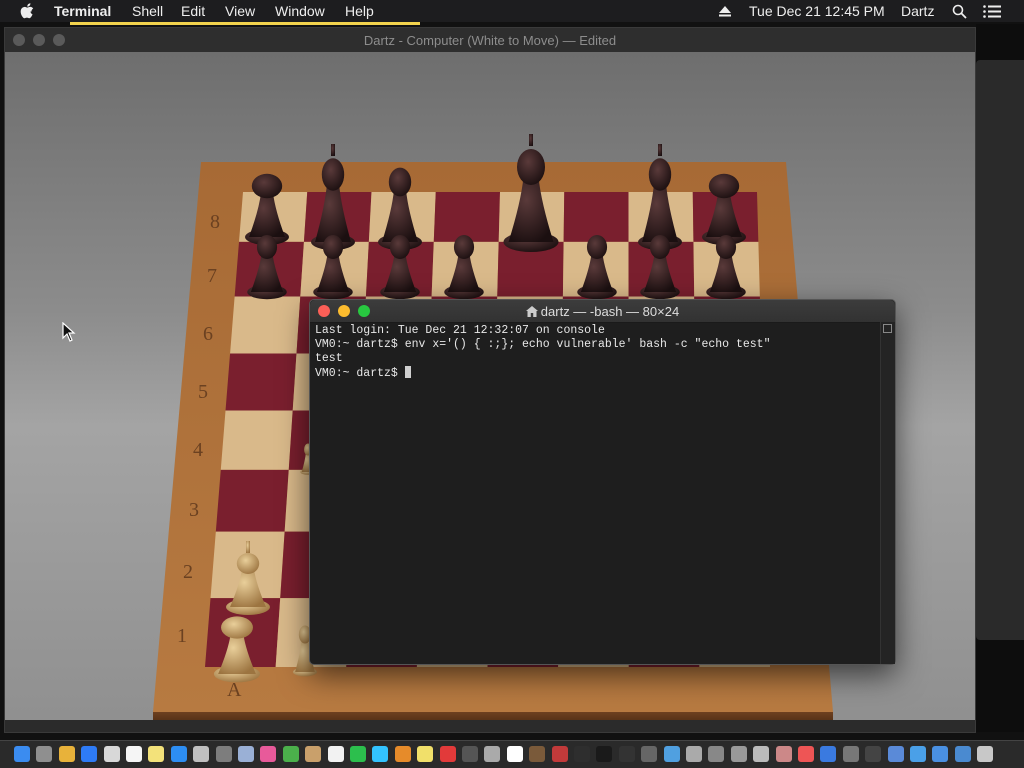 This screenshot has width=1024, height=768. What do you see at coordinates (537, 754) in the screenshot?
I see `chess-icon` at bounding box center [537, 754].